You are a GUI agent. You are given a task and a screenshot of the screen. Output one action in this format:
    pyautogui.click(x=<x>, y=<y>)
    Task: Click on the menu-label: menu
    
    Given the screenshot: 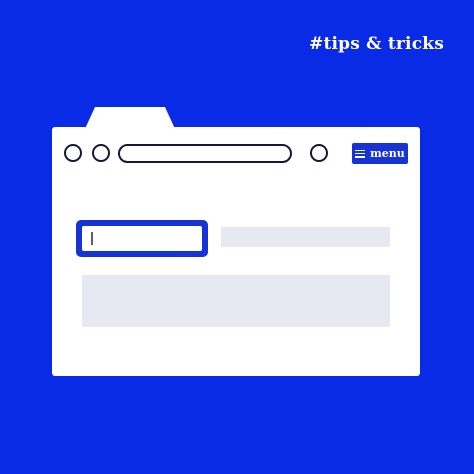 What is the action you would take?
    pyautogui.click(x=387, y=153)
    